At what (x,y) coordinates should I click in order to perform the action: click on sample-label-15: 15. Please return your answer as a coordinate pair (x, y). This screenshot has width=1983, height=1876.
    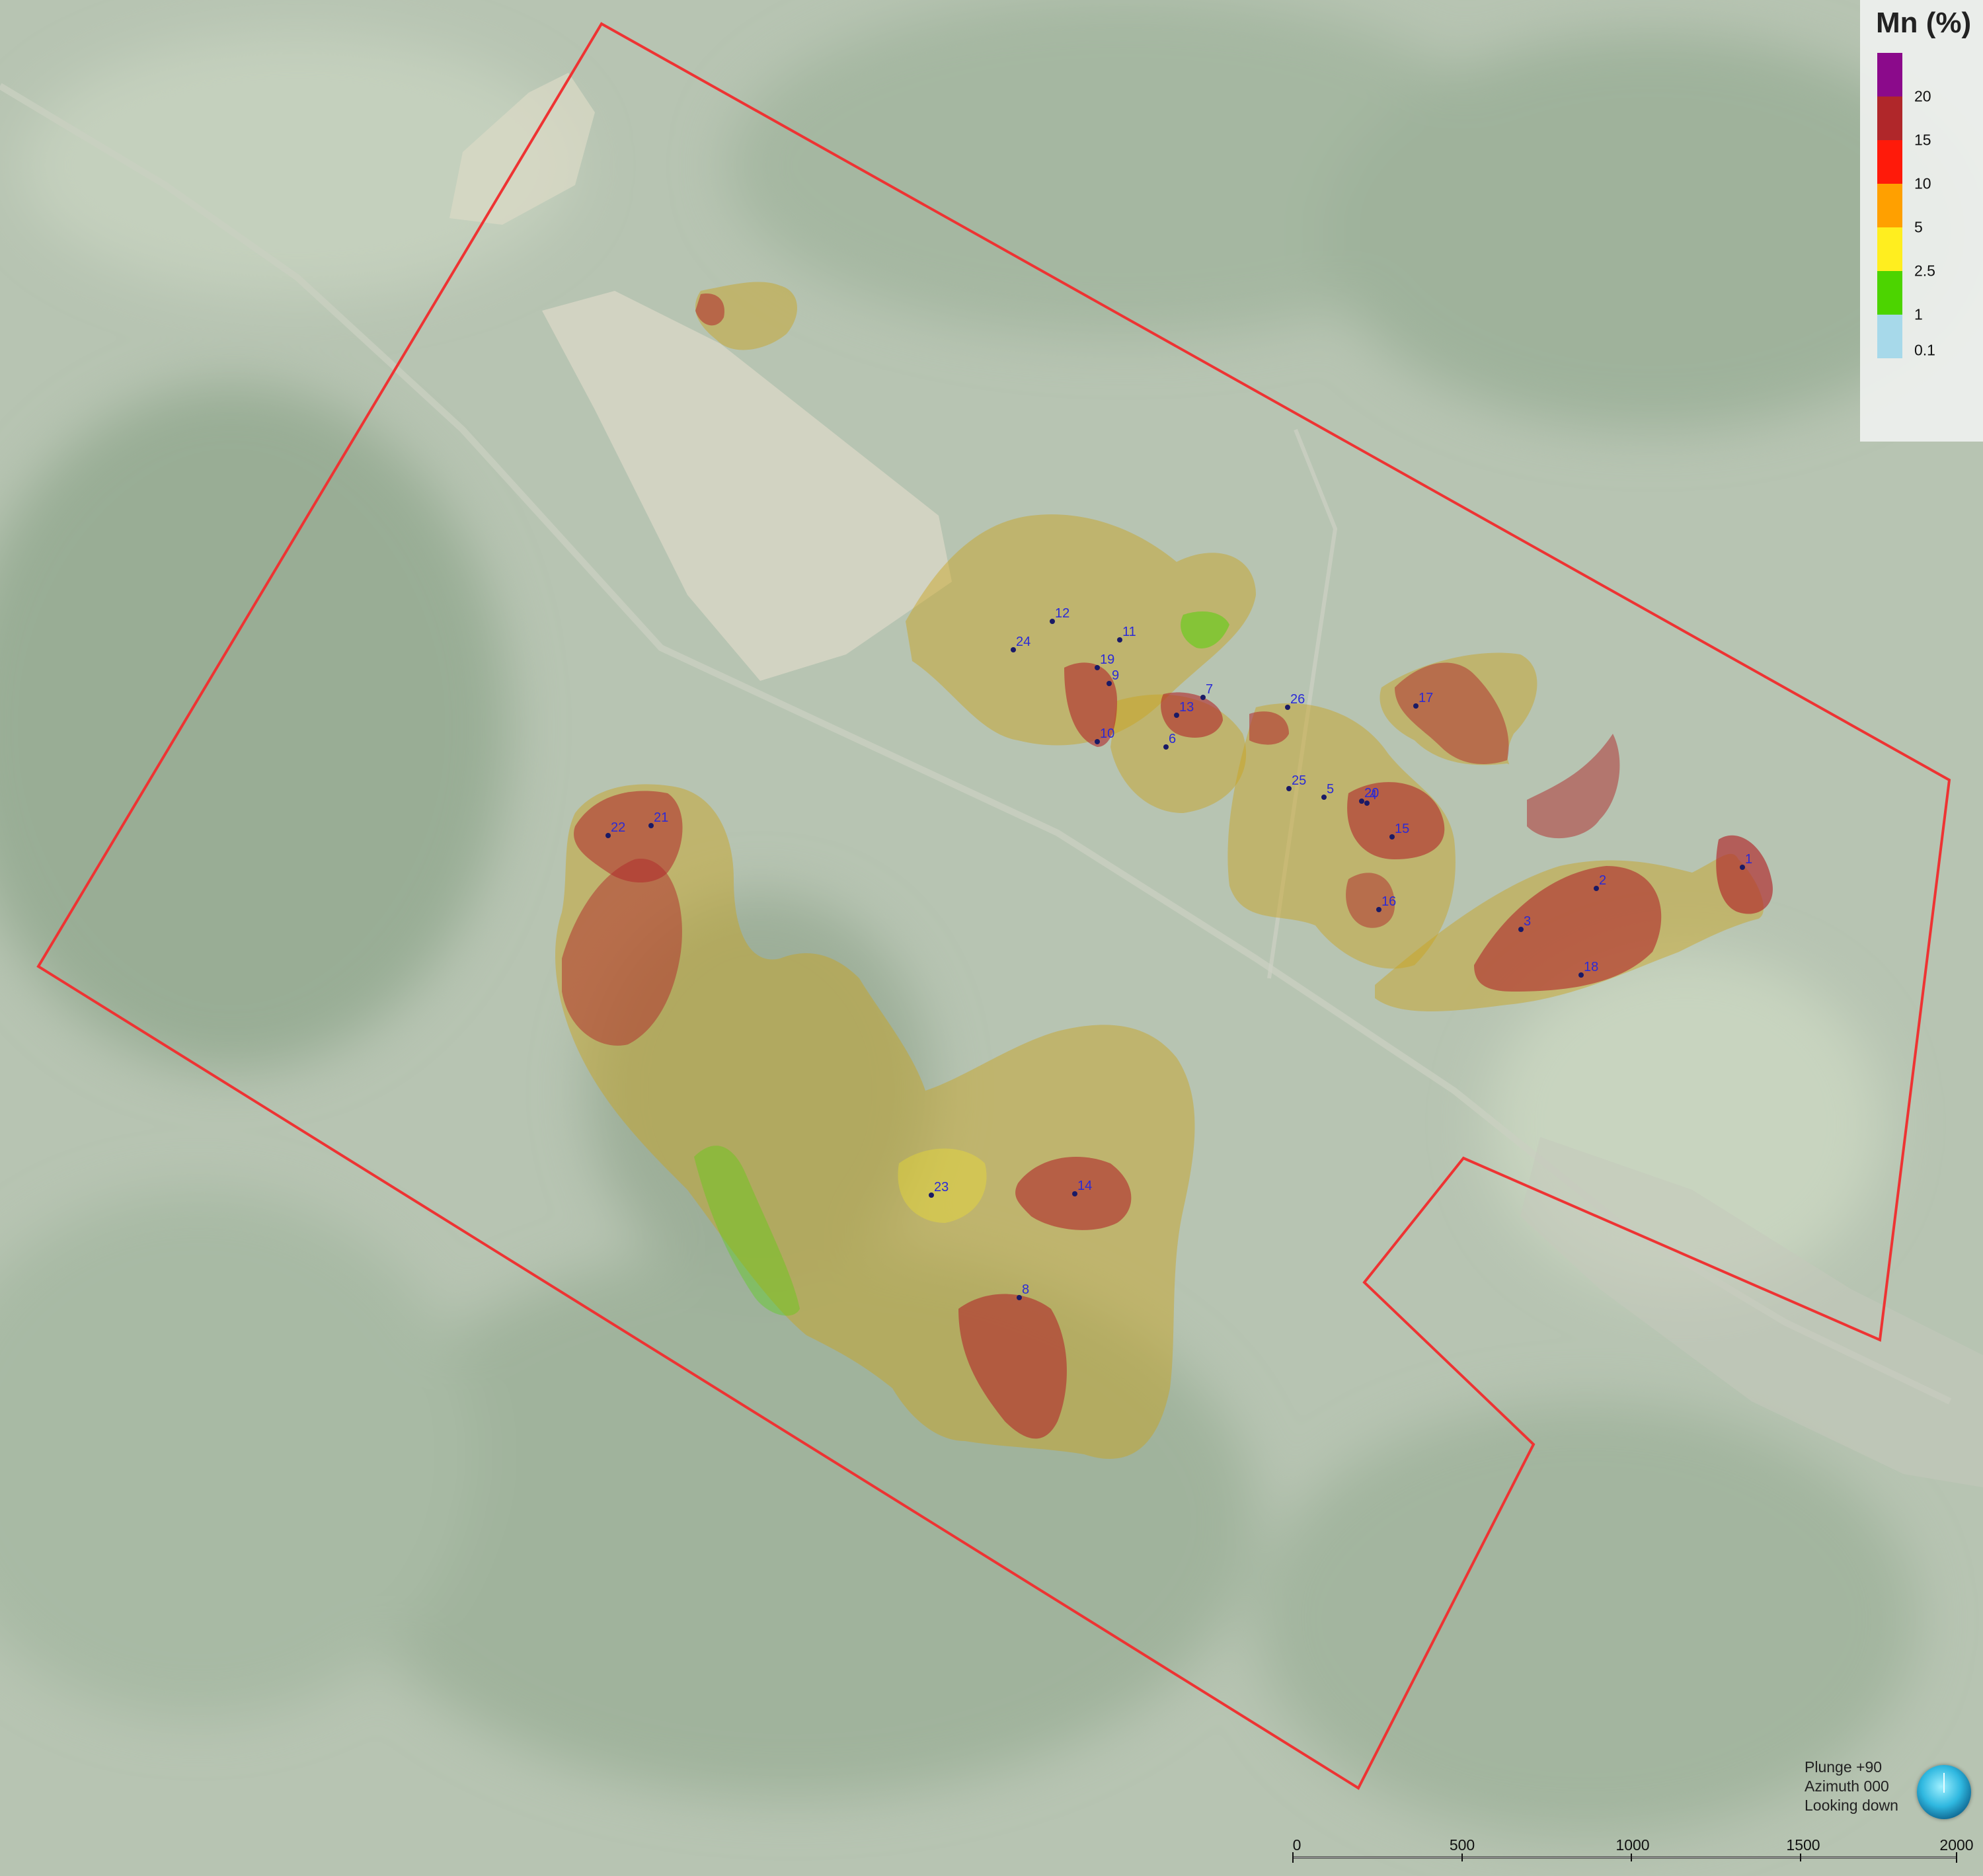
    Looking at the image, I should click on (1402, 829).